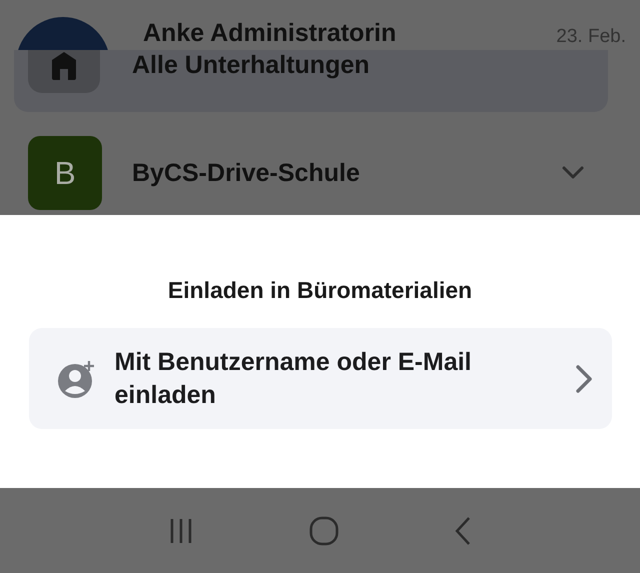  What do you see at coordinates (64, 65) in the screenshot?
I see `house-icon` at bounding box center [64, 65].